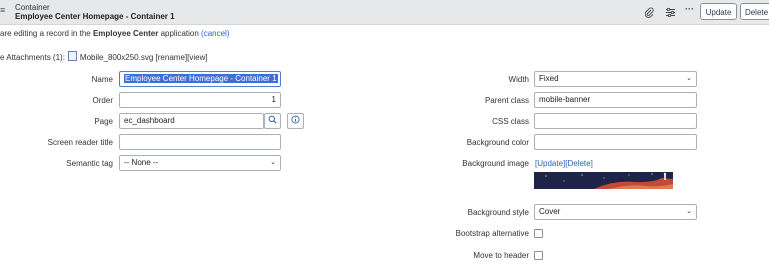 The height and width of the screenshot is (264, 769). Describe the element at coordinates (579, 163) in the screenshot. I see `background-image-delete-link: [Delete]` at that location.